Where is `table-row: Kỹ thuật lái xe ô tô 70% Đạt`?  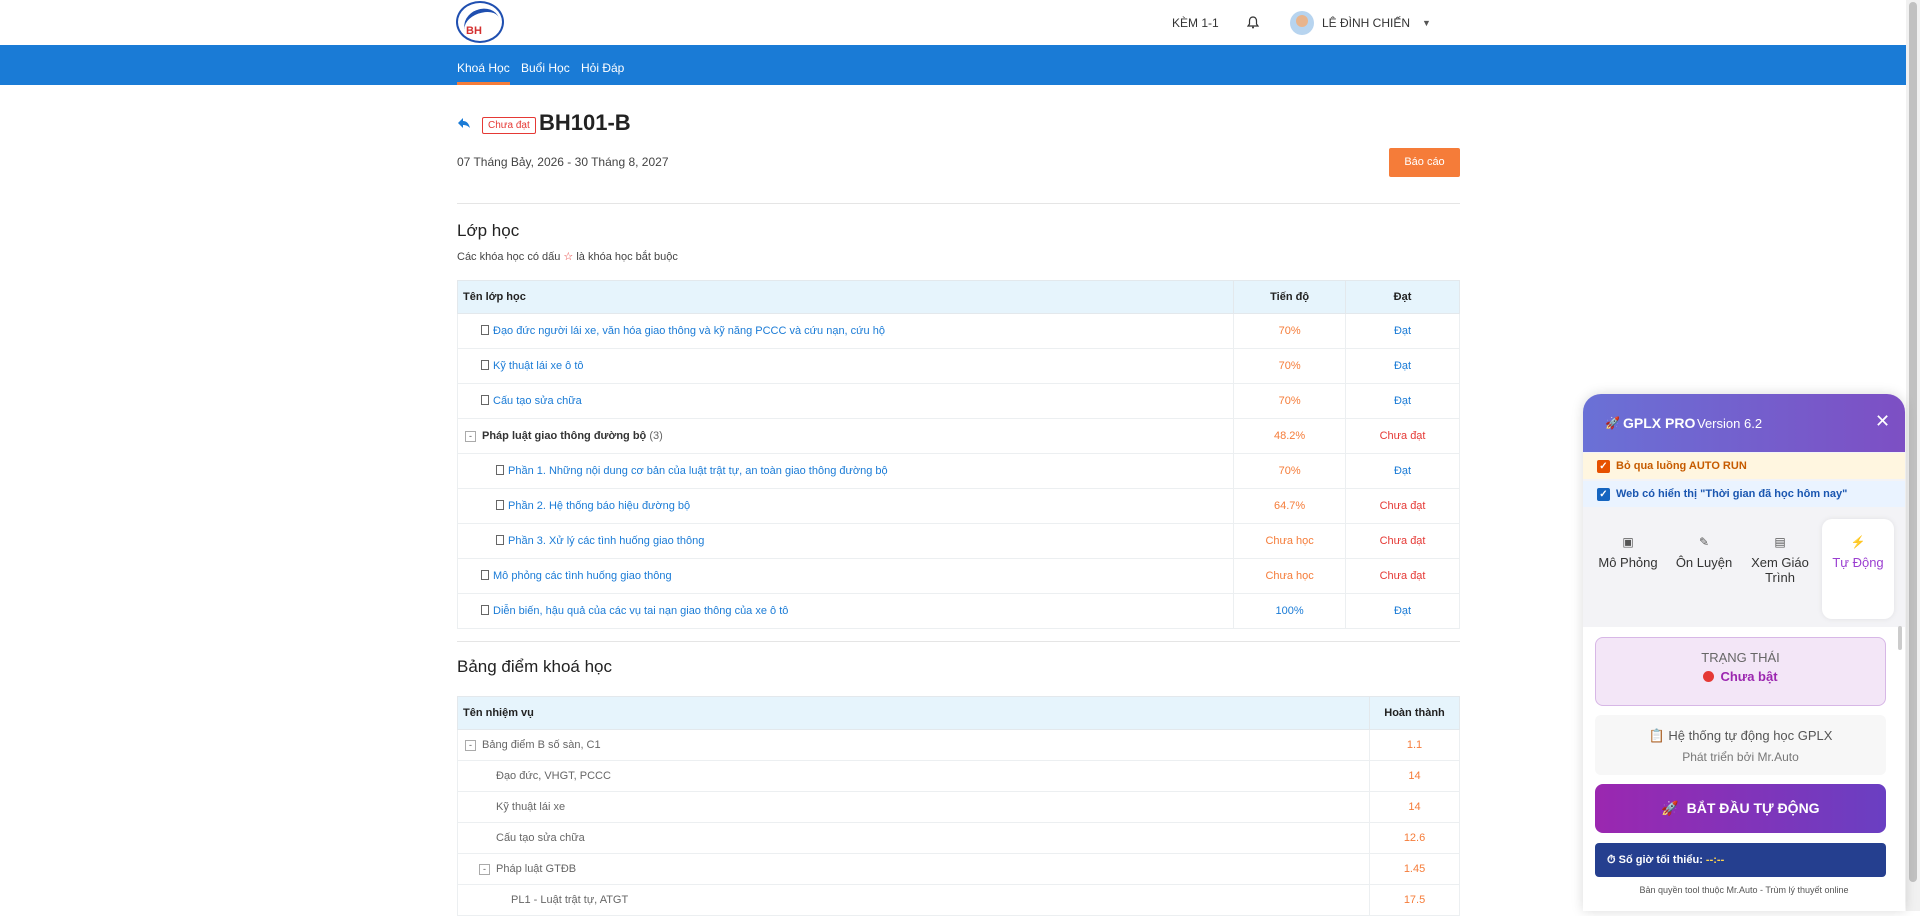
table-row: Kỹ thuật lái xe ô tô 70% Đạt is located at coordinates (958, 366).